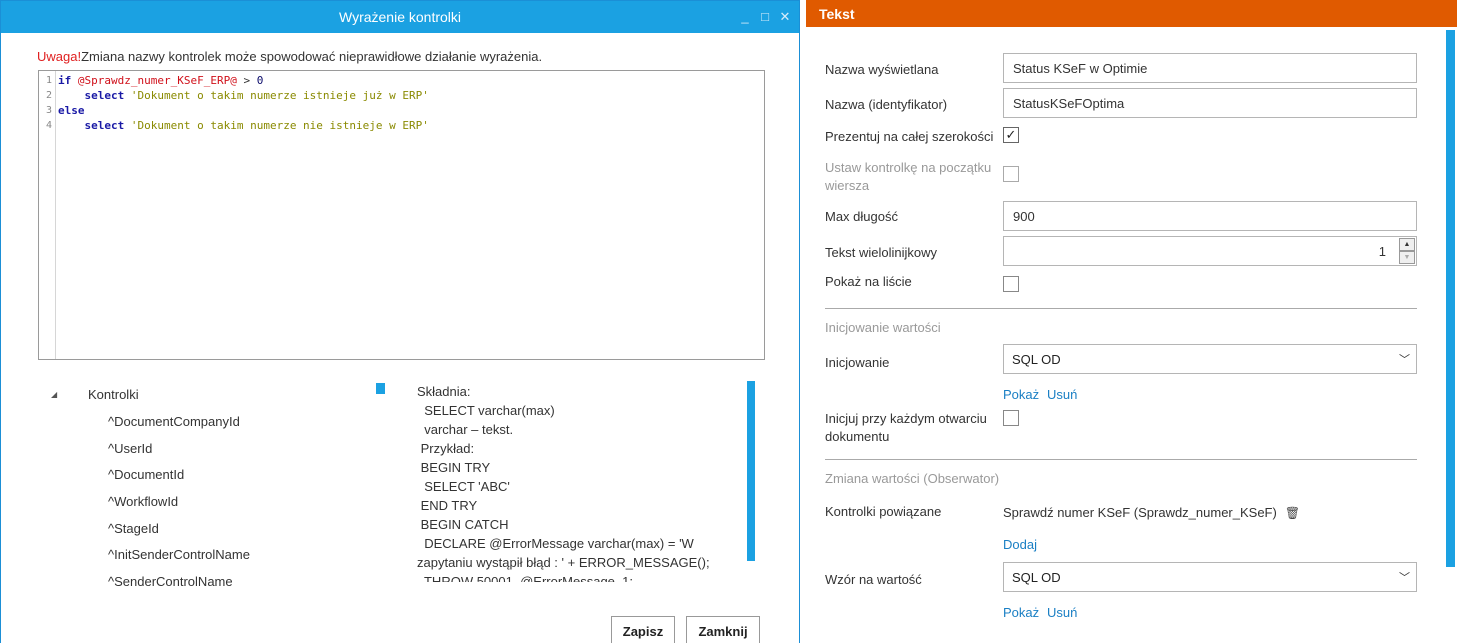 This screenshot has width=1457, height=643. What do you see at coordinates (881, 252) in the screenshot?
I see `multiline-label: Tekst wielolinijkowy` at bounding box center [881, 252].